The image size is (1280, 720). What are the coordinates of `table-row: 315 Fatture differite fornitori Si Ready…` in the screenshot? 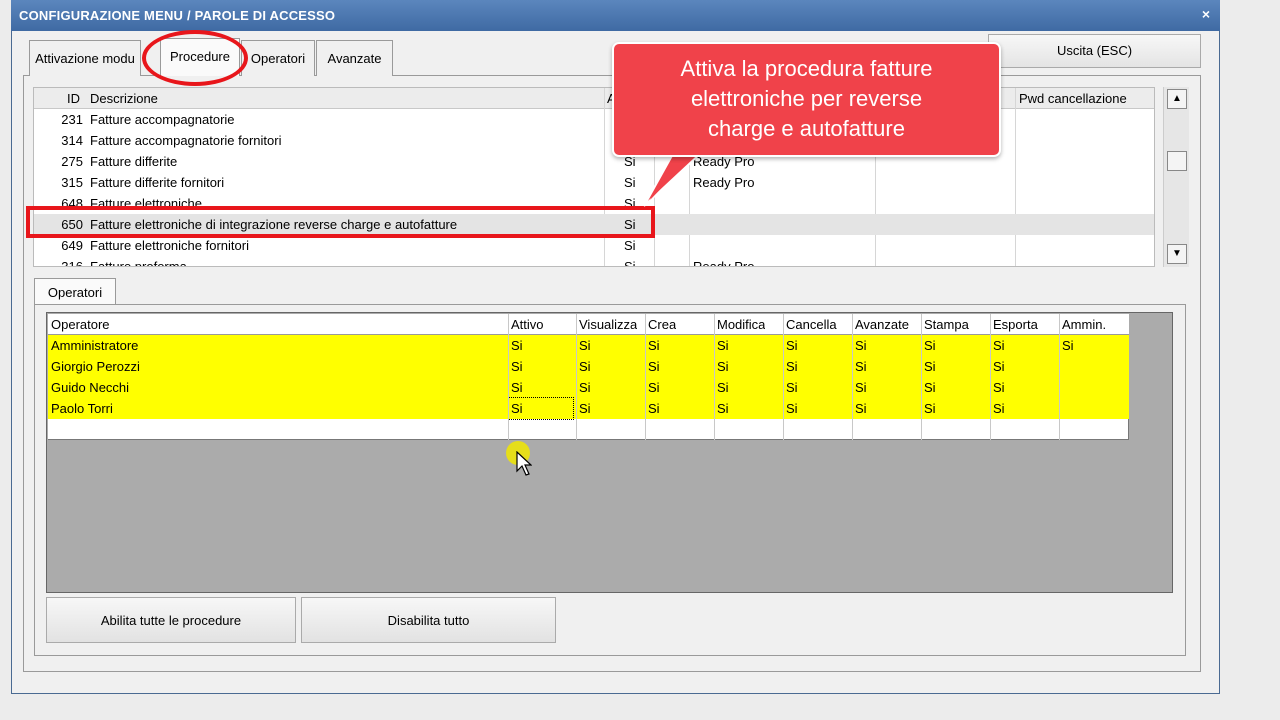 It's located at (594, 182).